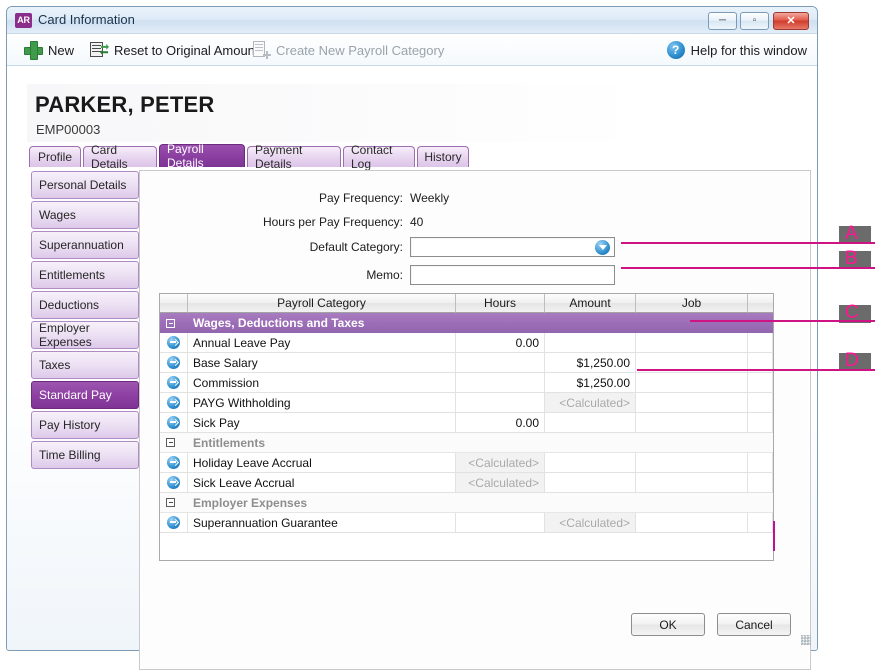  I want to click on table-row: Superannuation Guarantee <Calculated>, so click(466, 523).